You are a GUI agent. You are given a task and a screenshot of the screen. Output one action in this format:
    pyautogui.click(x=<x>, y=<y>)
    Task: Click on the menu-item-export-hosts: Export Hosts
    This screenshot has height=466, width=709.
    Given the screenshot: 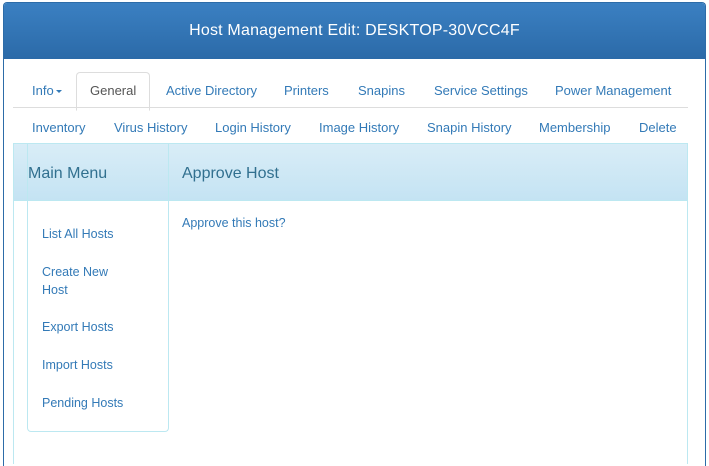 What is the action you would take?
    pyautogui.click(x=78, y=327)
    